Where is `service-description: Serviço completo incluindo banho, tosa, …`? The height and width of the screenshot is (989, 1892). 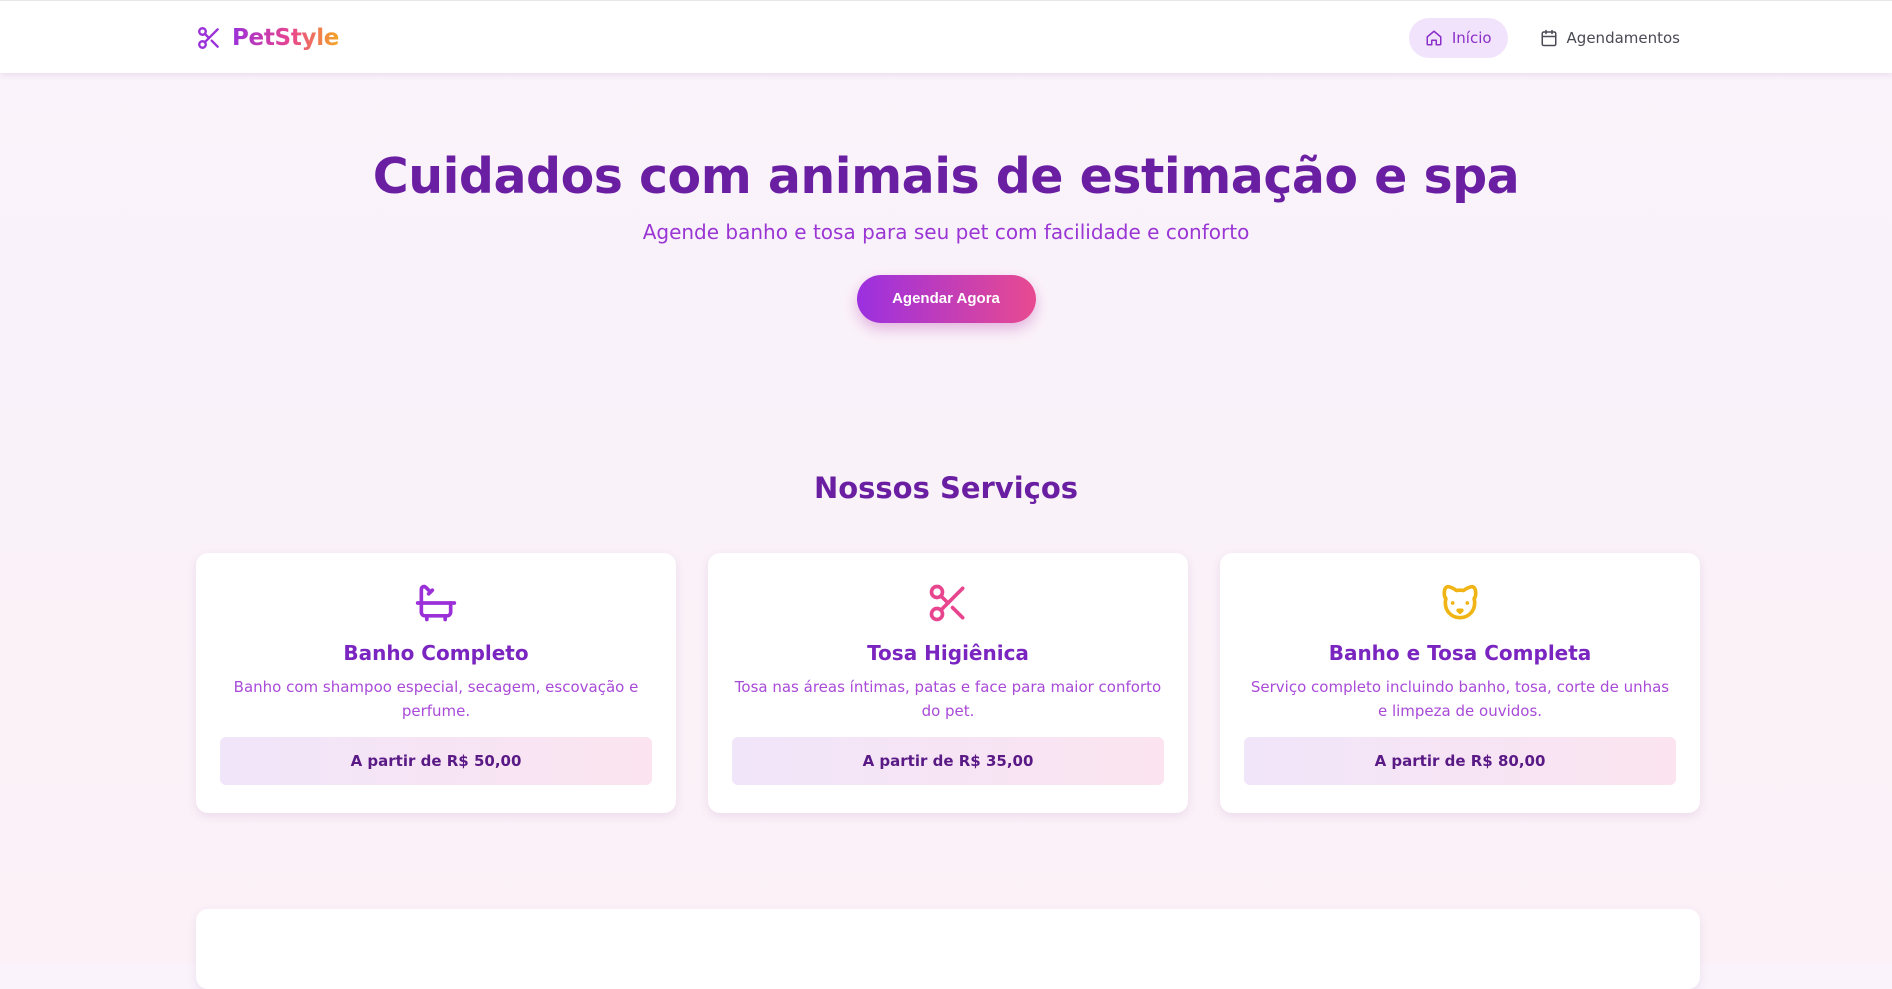
service-description: Serviço completo incluindo banho, tosa, … is located at coordinates (1460, 699).